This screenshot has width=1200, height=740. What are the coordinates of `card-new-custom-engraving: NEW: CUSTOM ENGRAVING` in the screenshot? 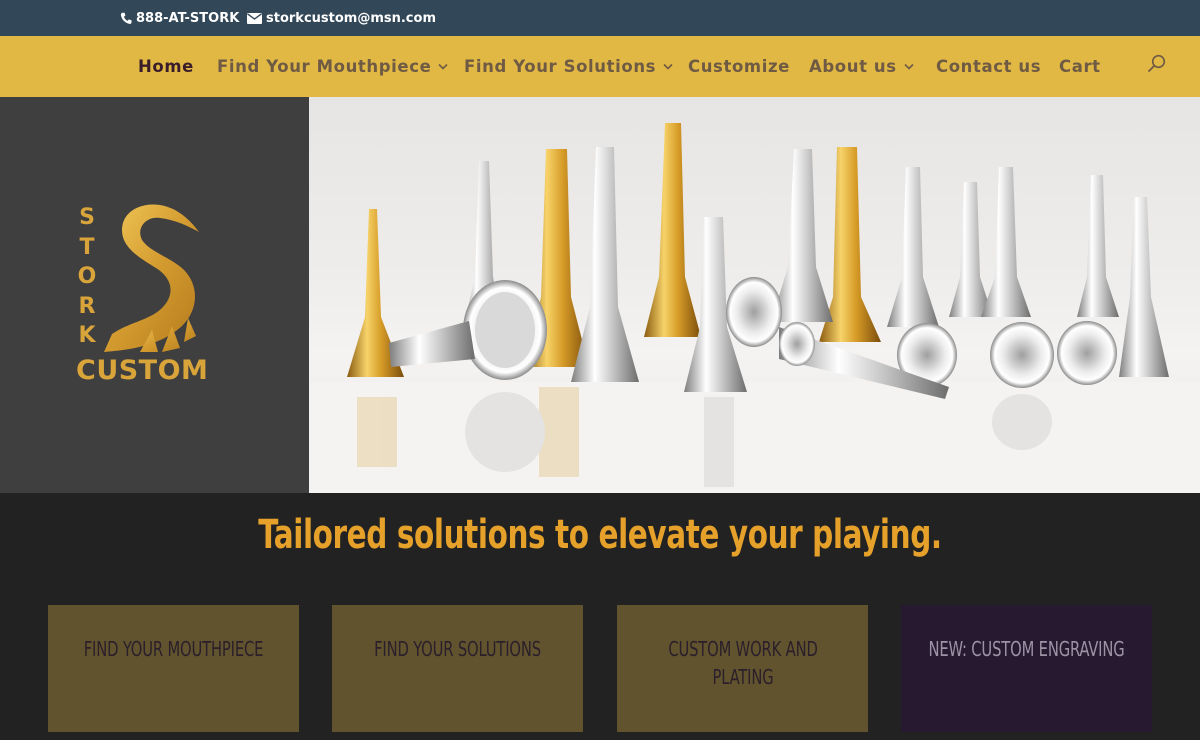 It's located at (1026, 668).